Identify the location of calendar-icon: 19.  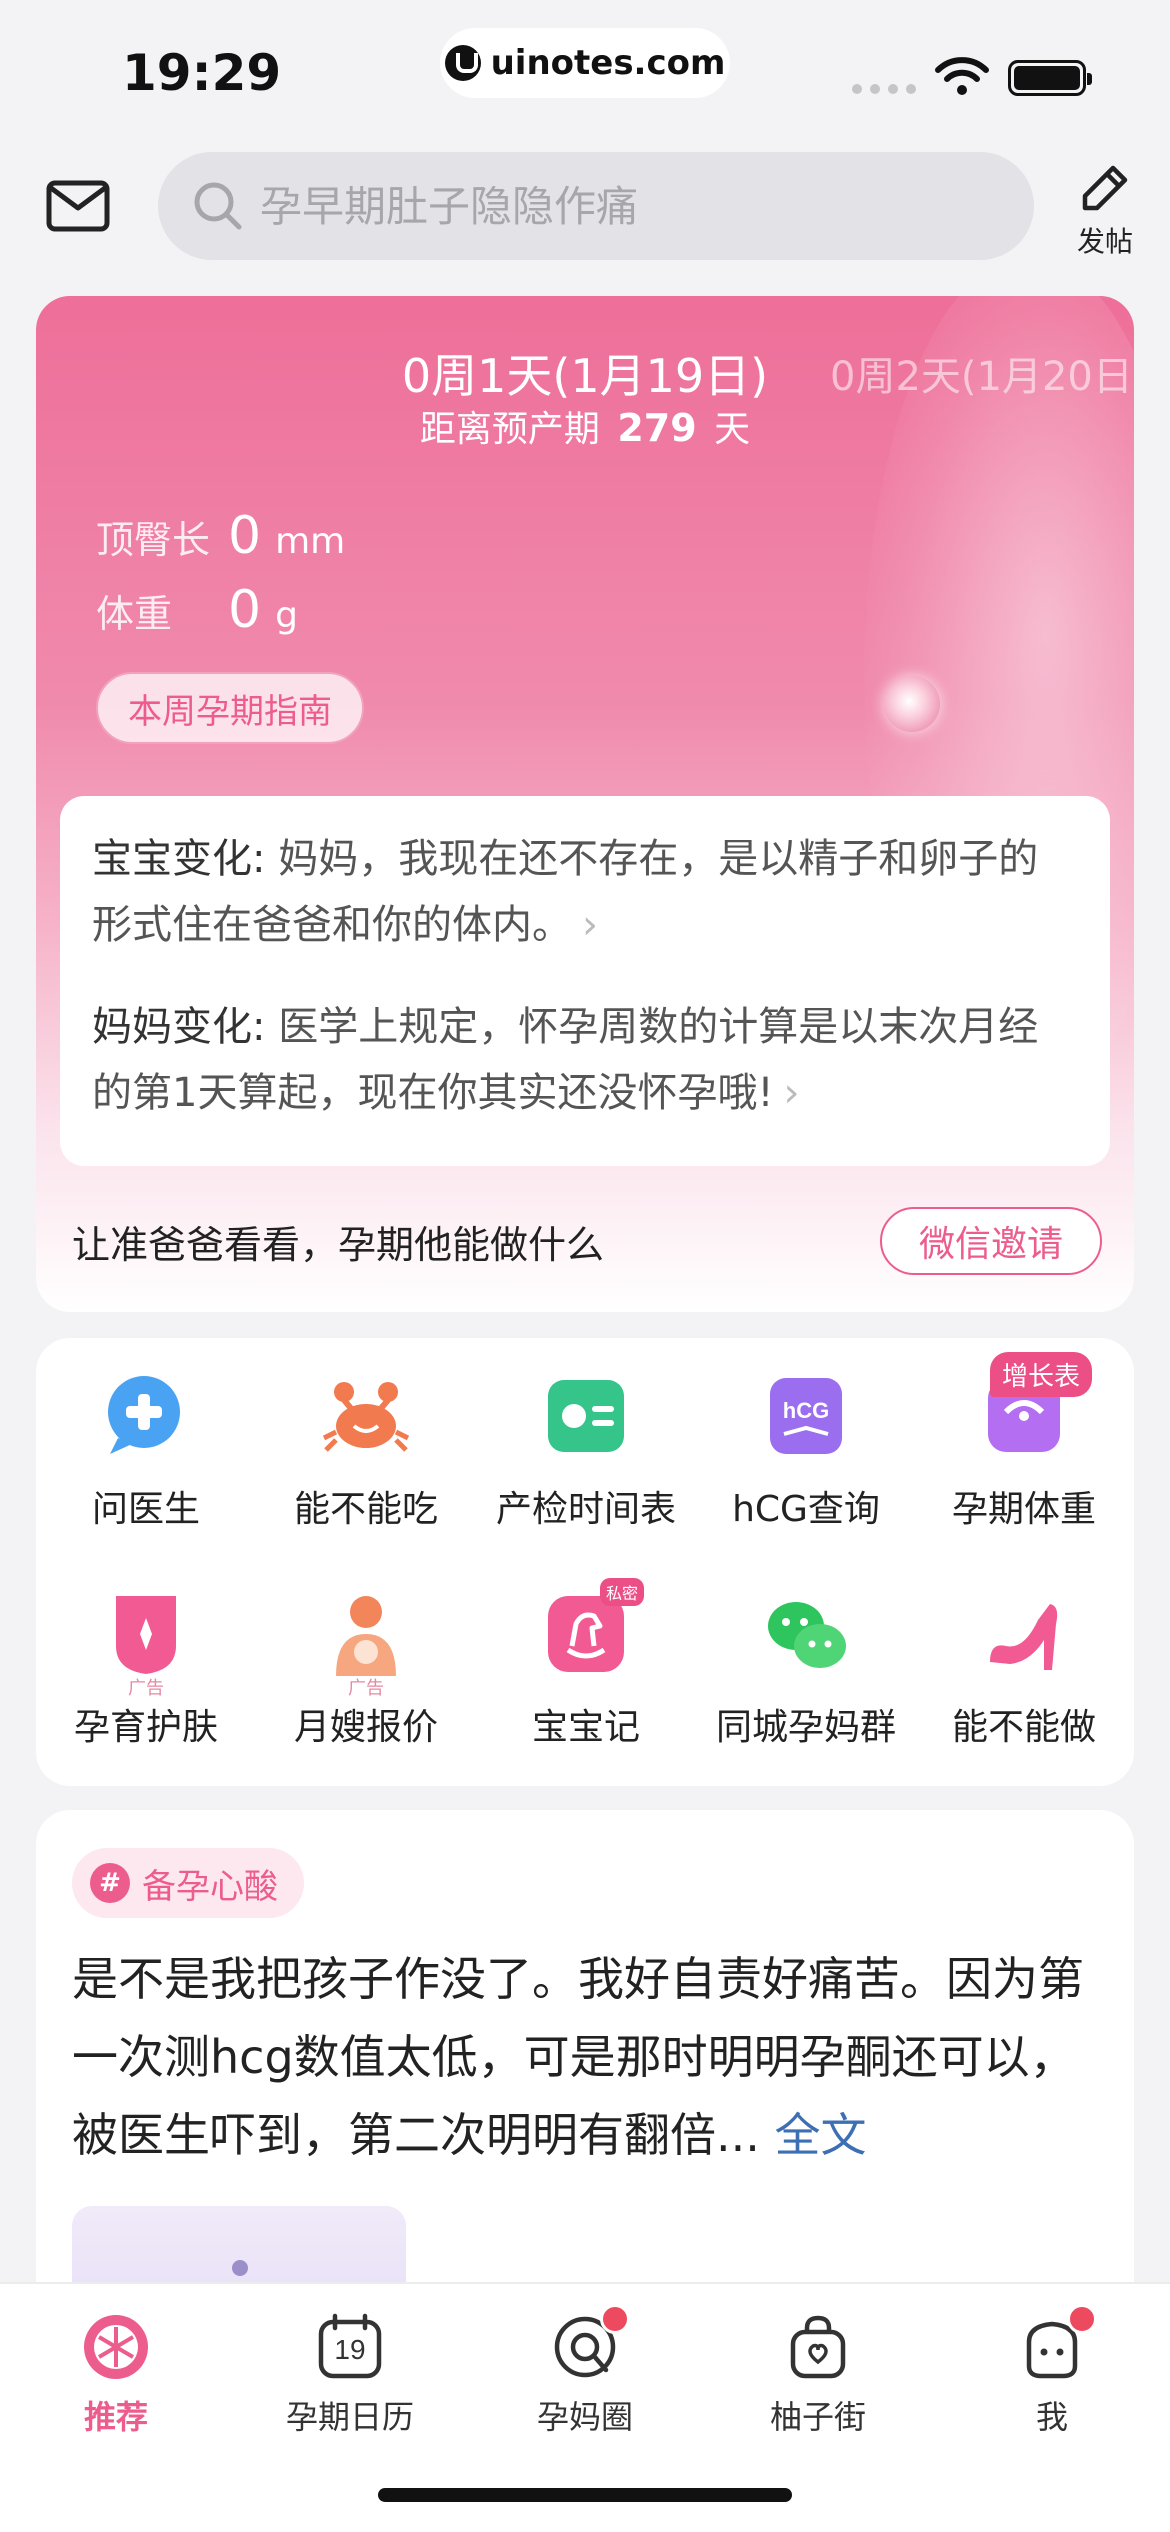
(350, 2347).